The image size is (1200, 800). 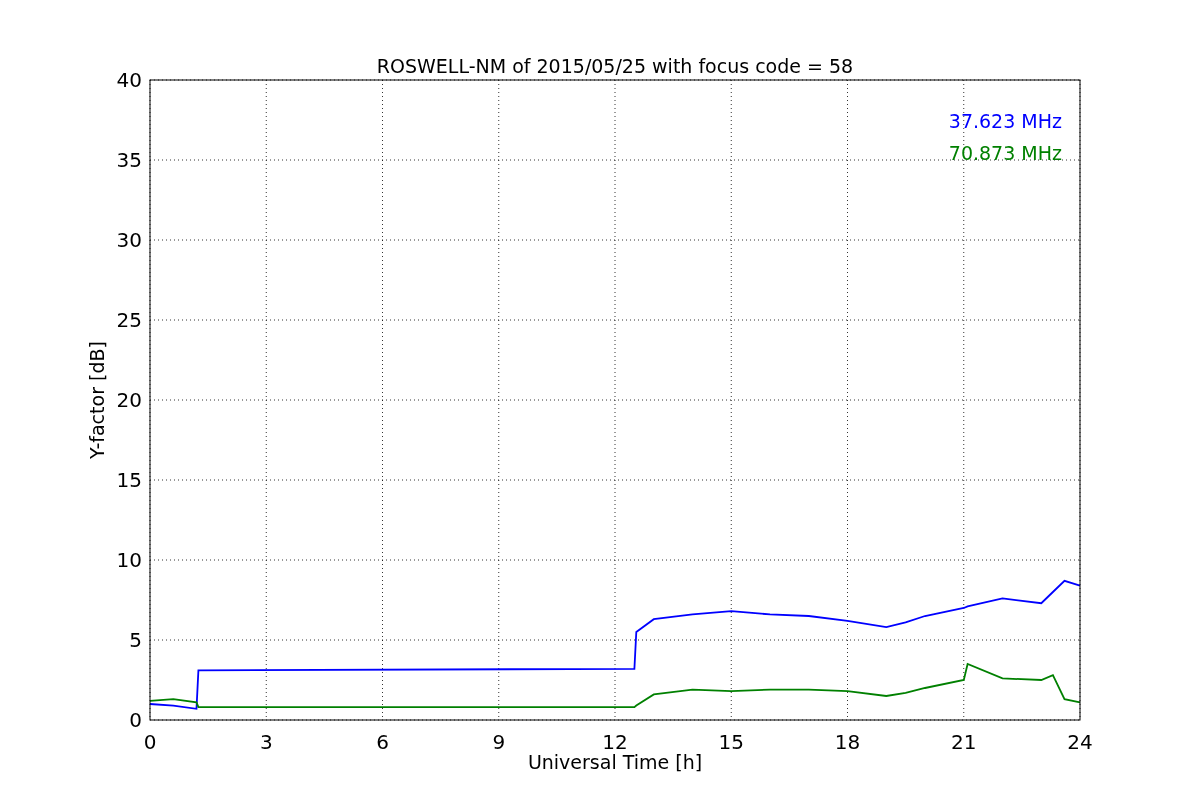 What do you see at coordinates (129, 320) in the screenshot?
I see `tick-label: 25` at bounding box center [129, 320].